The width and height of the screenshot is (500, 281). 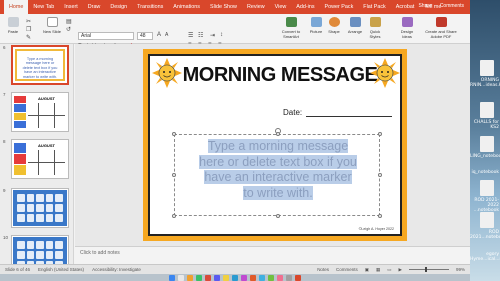 What do you see at coordinates (68, 29) in the screenshot?
I see `reset-icon: ↺` at bounding box center [68, 29].